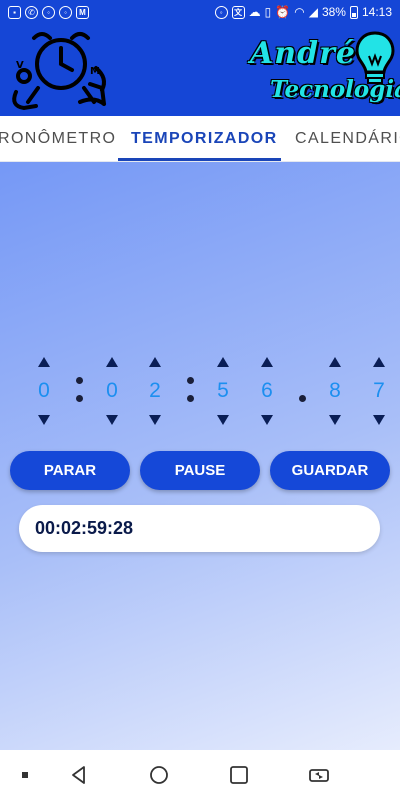 Image resolution: width=400 pixels, height=800 pixels. Describe the element at coordinates (254, 12) in the screenshot. I see `data-saver-icon: ☁` at that location.